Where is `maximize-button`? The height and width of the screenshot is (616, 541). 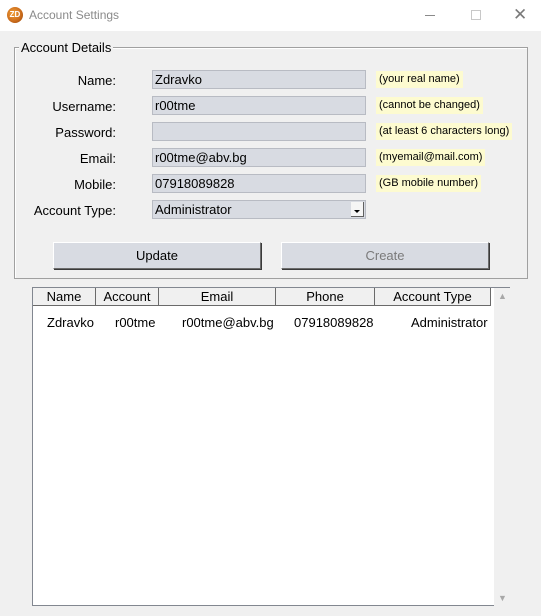 maximize-button is located at coordinates (476, 15).